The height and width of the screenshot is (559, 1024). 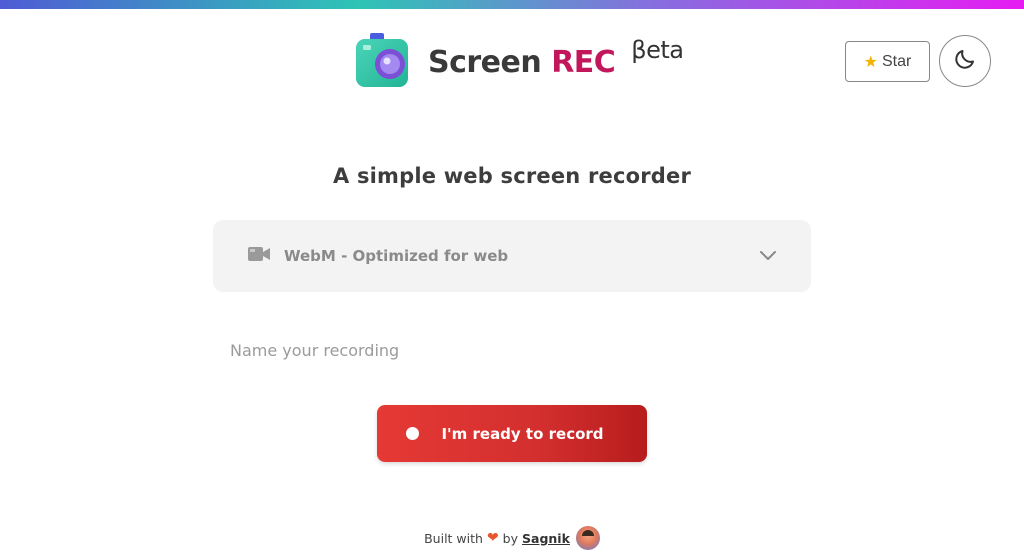 What do you see at coordinates (485, 62) in the screenshot?
I see `brand-screen: Screen` at bounding box center [485, 62].